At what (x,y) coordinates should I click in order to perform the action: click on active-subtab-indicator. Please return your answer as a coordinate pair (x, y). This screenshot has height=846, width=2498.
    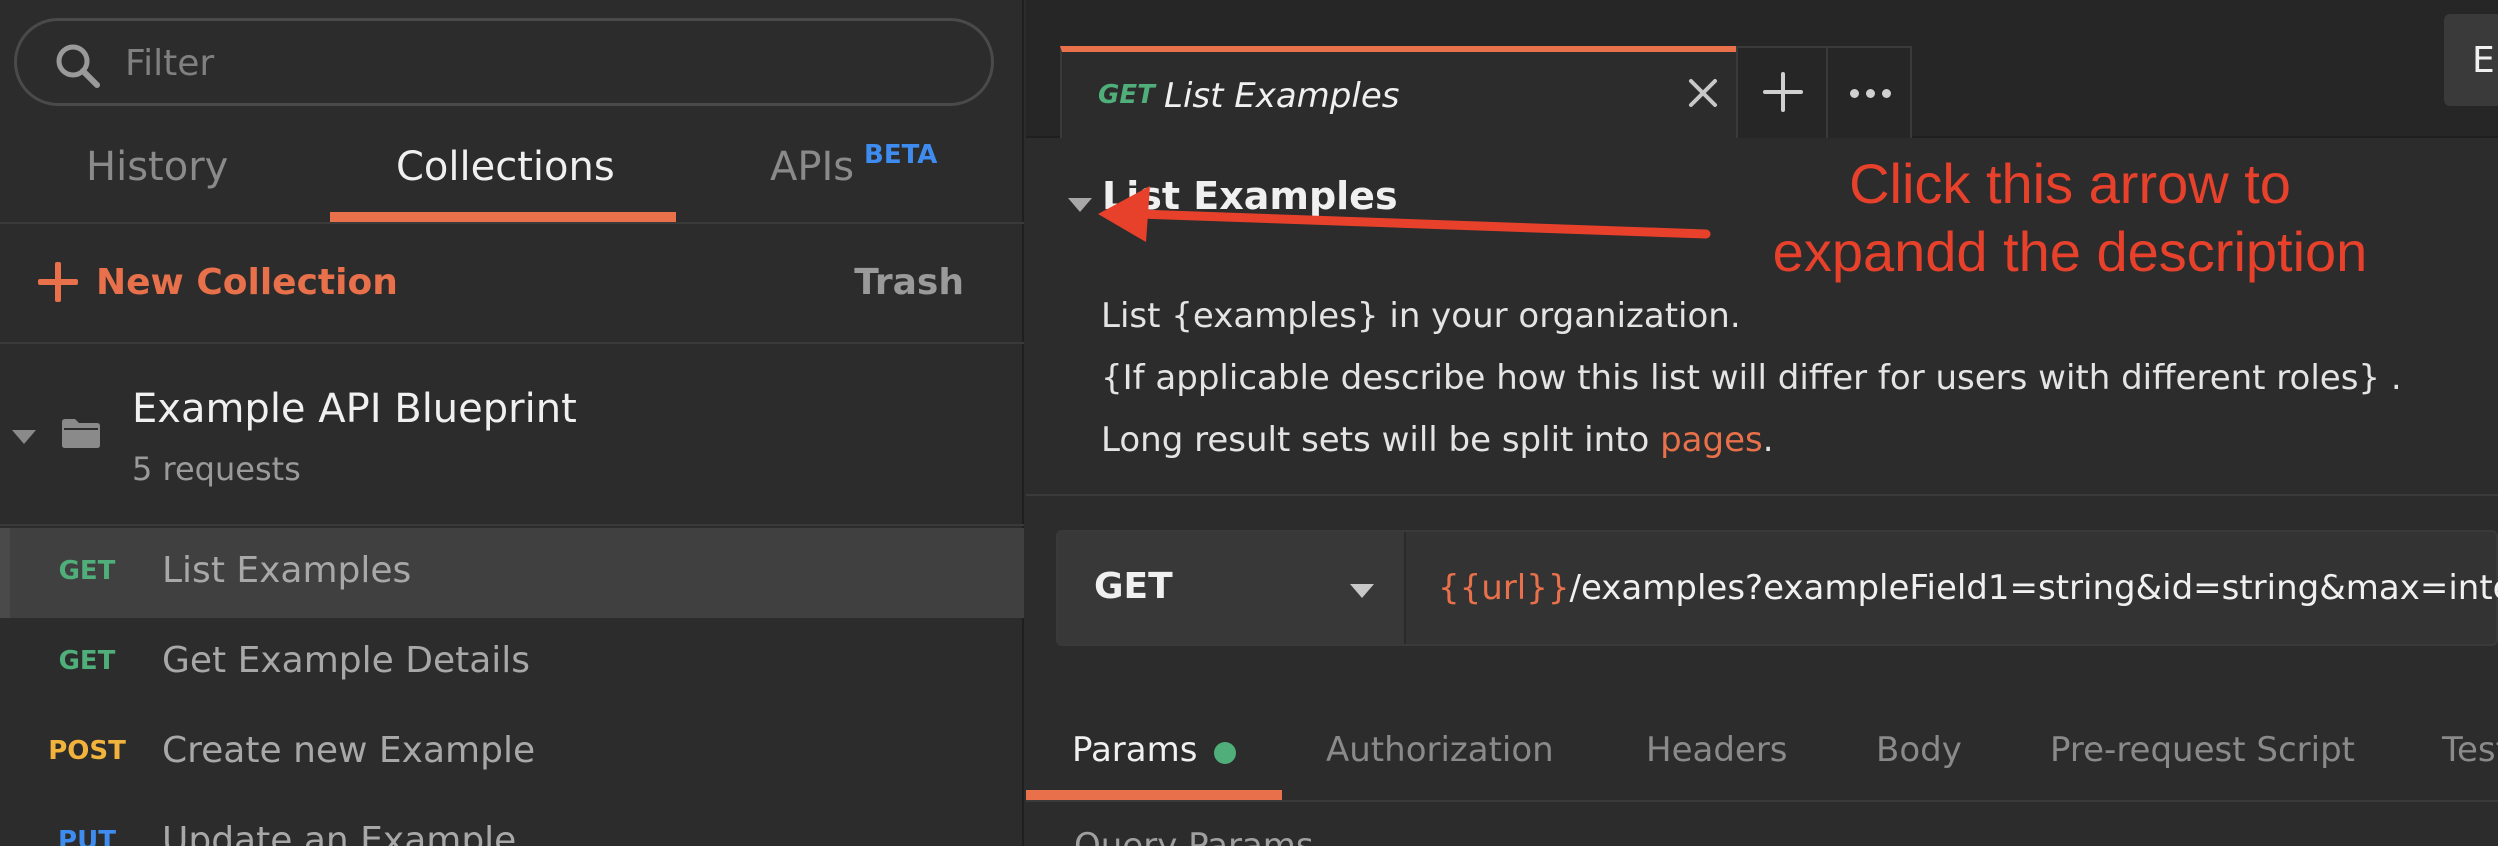
    Looking at the image, I should click on (1154, 795).